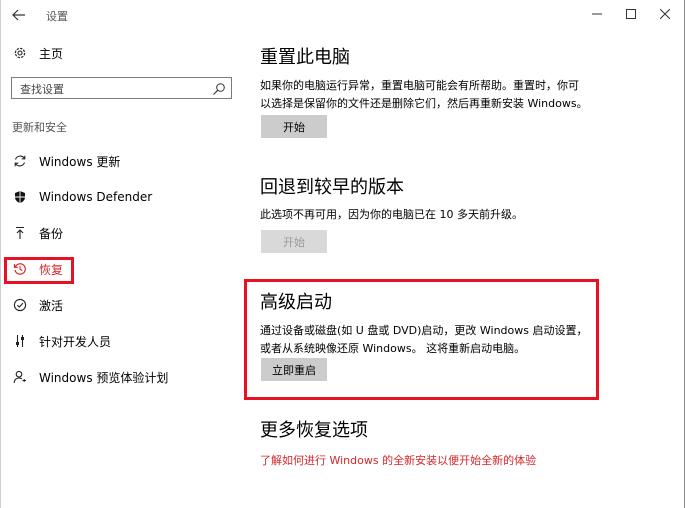 The height and width of the screenshot is (508, 685). I want to click on close-icon, so click(665, 14).